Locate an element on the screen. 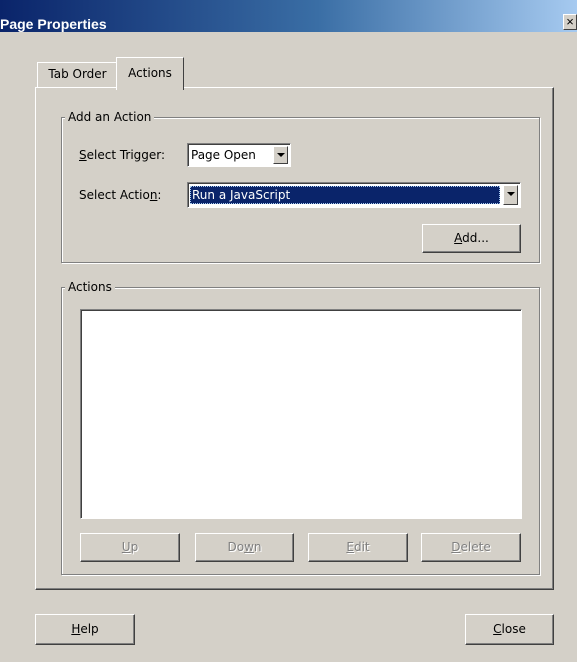  down-button: Down is located at coordinates (244, 547).